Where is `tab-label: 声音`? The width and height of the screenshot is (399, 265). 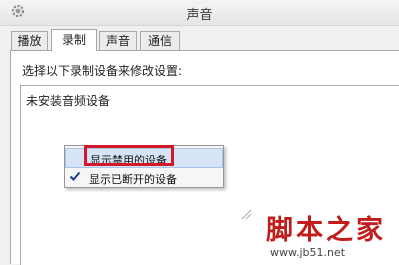 tab-label: 声音 is located at coordinates (117, 41).